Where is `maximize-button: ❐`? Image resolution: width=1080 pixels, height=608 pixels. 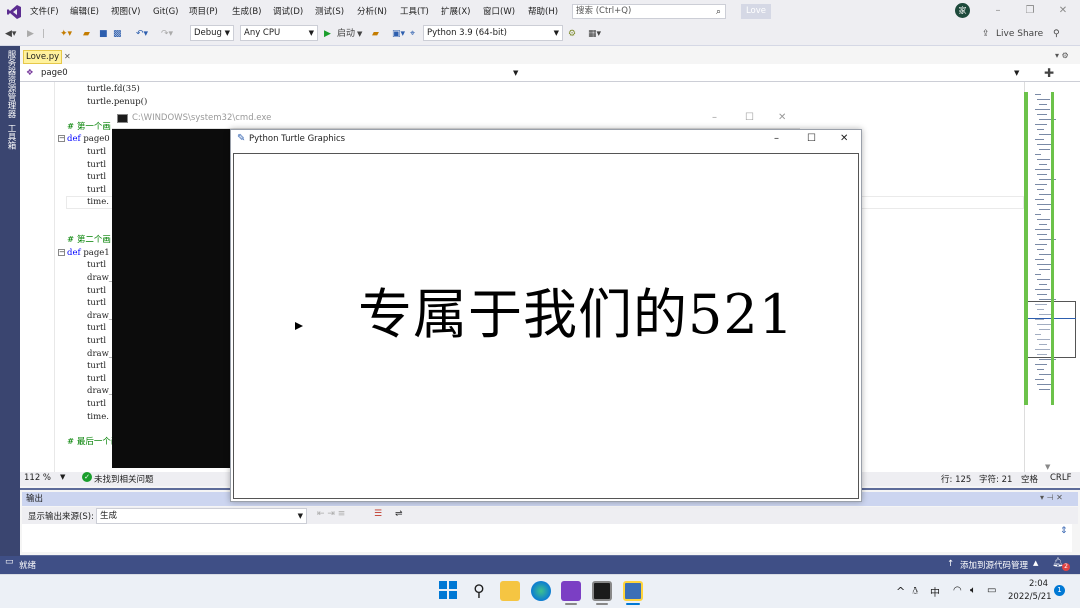 maximize-button: ❐ is located at coordinates (1030, 11).